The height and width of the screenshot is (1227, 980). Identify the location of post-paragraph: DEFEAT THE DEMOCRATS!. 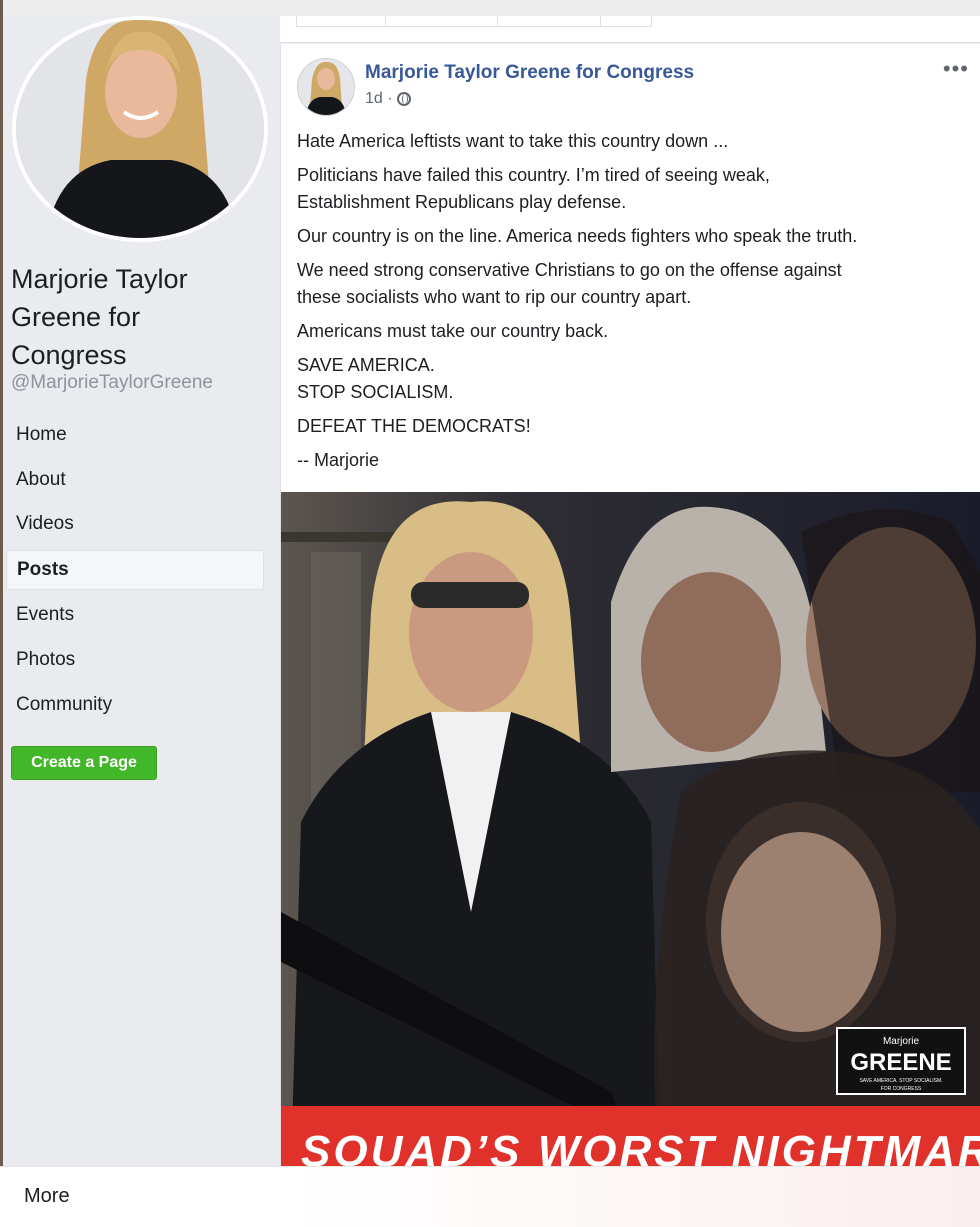
(414, 426).